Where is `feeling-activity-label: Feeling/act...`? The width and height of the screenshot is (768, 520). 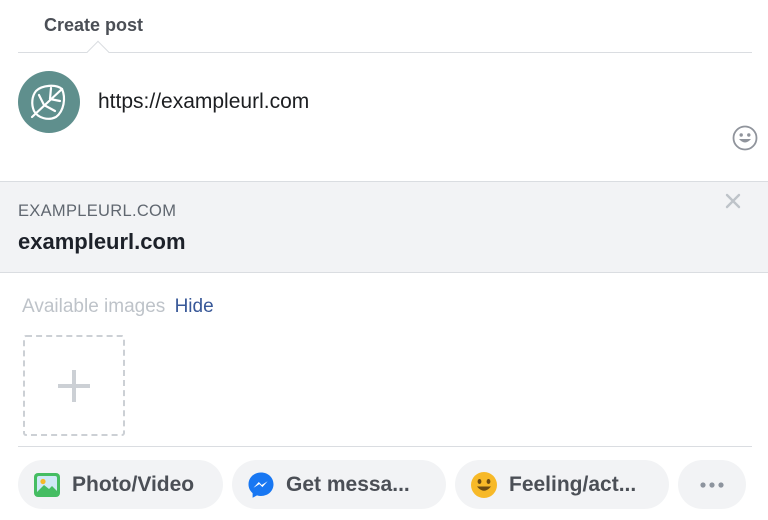
feeling-activity-label: Feeling/act... is located at coordinates (573, 484).